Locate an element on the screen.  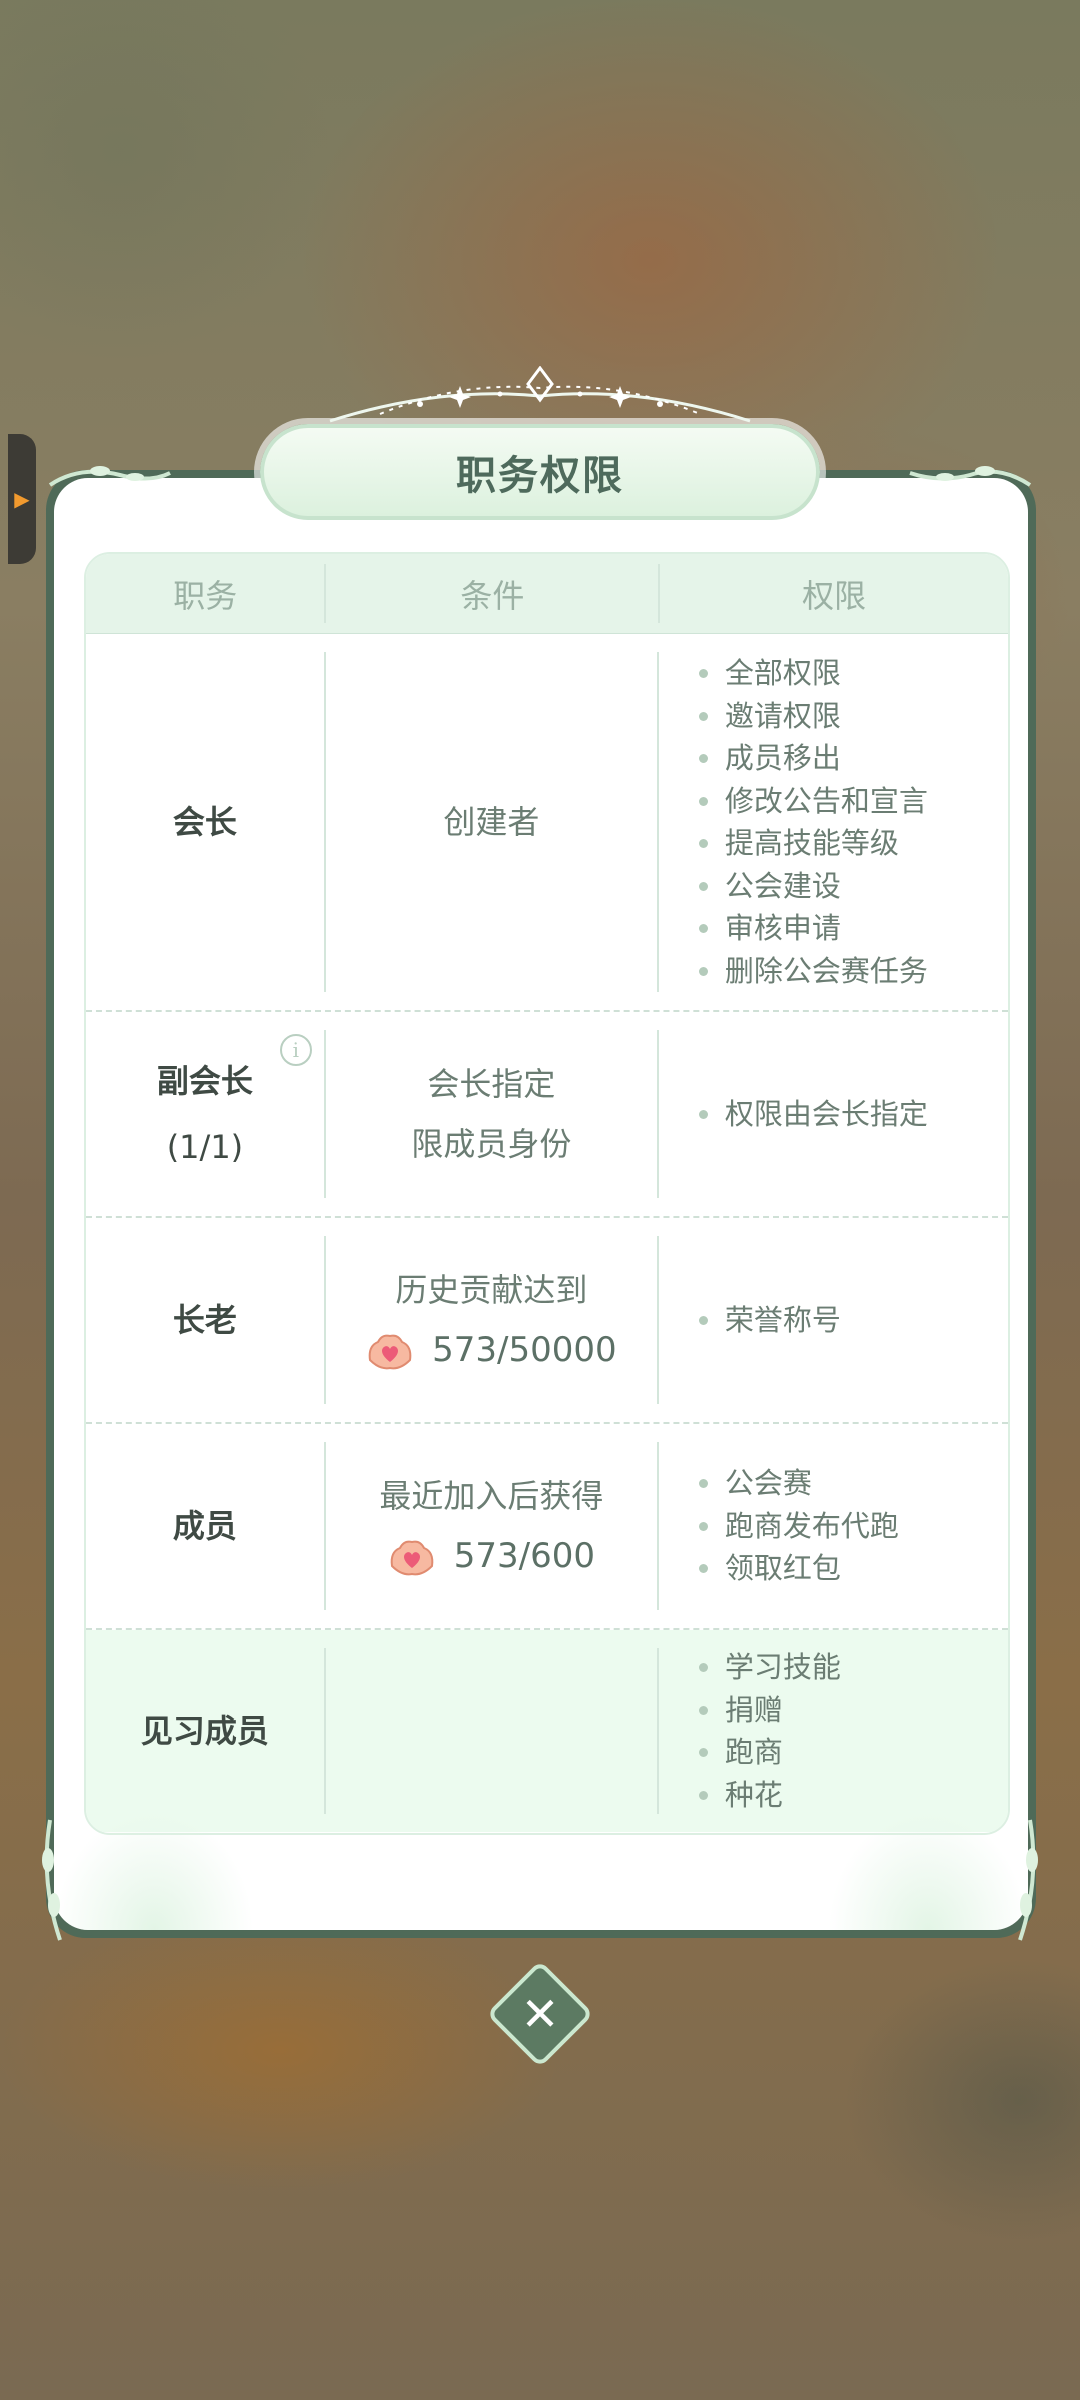
permission-item: 审核申请 is located at coordinates (813, 928).